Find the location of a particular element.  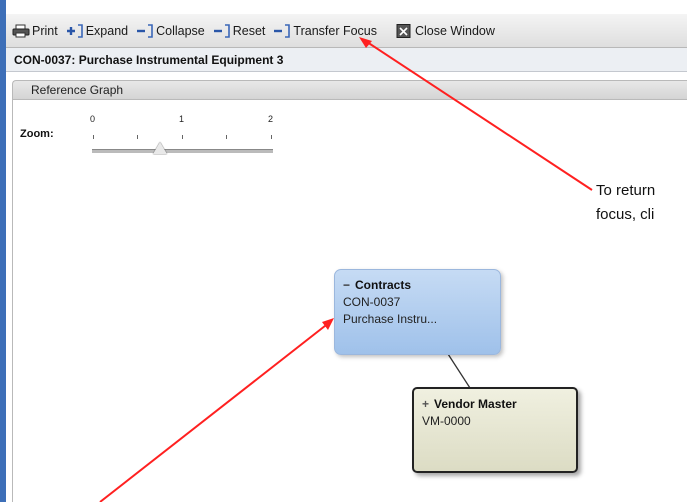

zoom-tick-label-1: 1 is located at coordinates (182, 119).